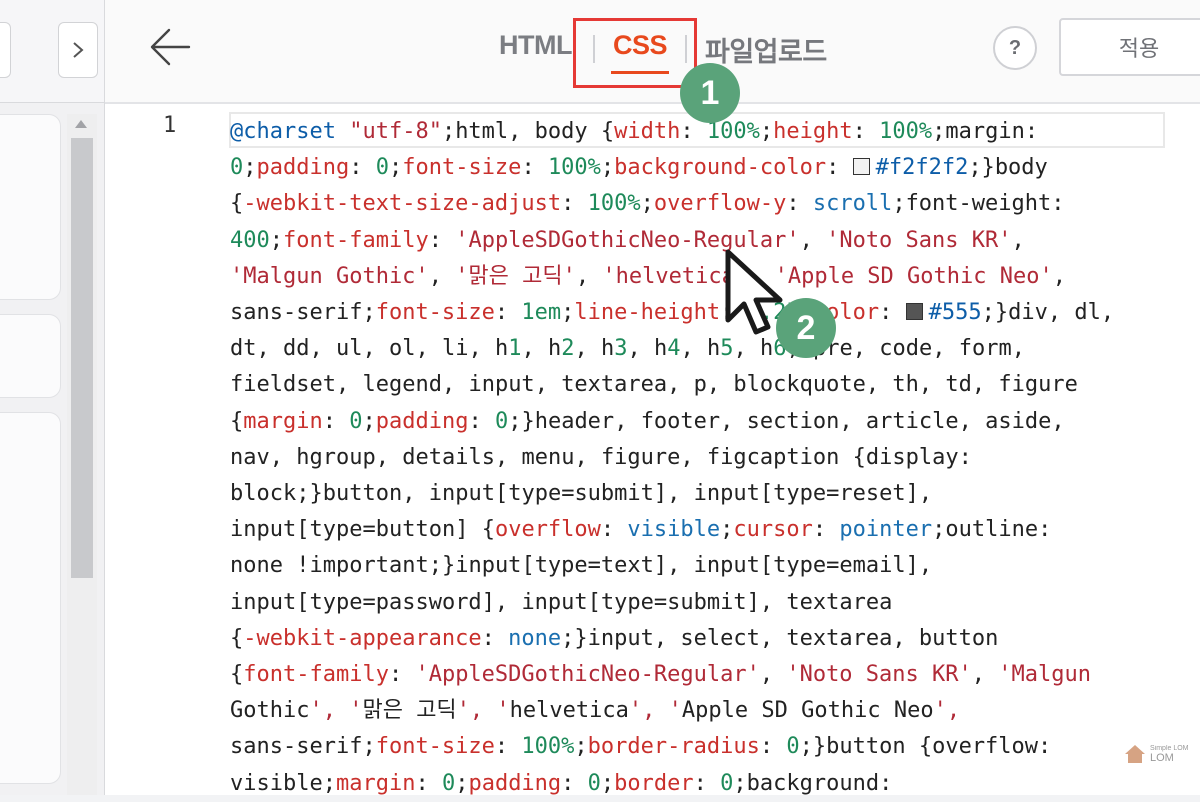 The image size is (1200, 802). What do you see at coordinates (766, 49) in the screenshot?
I see `tab-file-upload: 파일업로드` at bounding box center [766, 49].